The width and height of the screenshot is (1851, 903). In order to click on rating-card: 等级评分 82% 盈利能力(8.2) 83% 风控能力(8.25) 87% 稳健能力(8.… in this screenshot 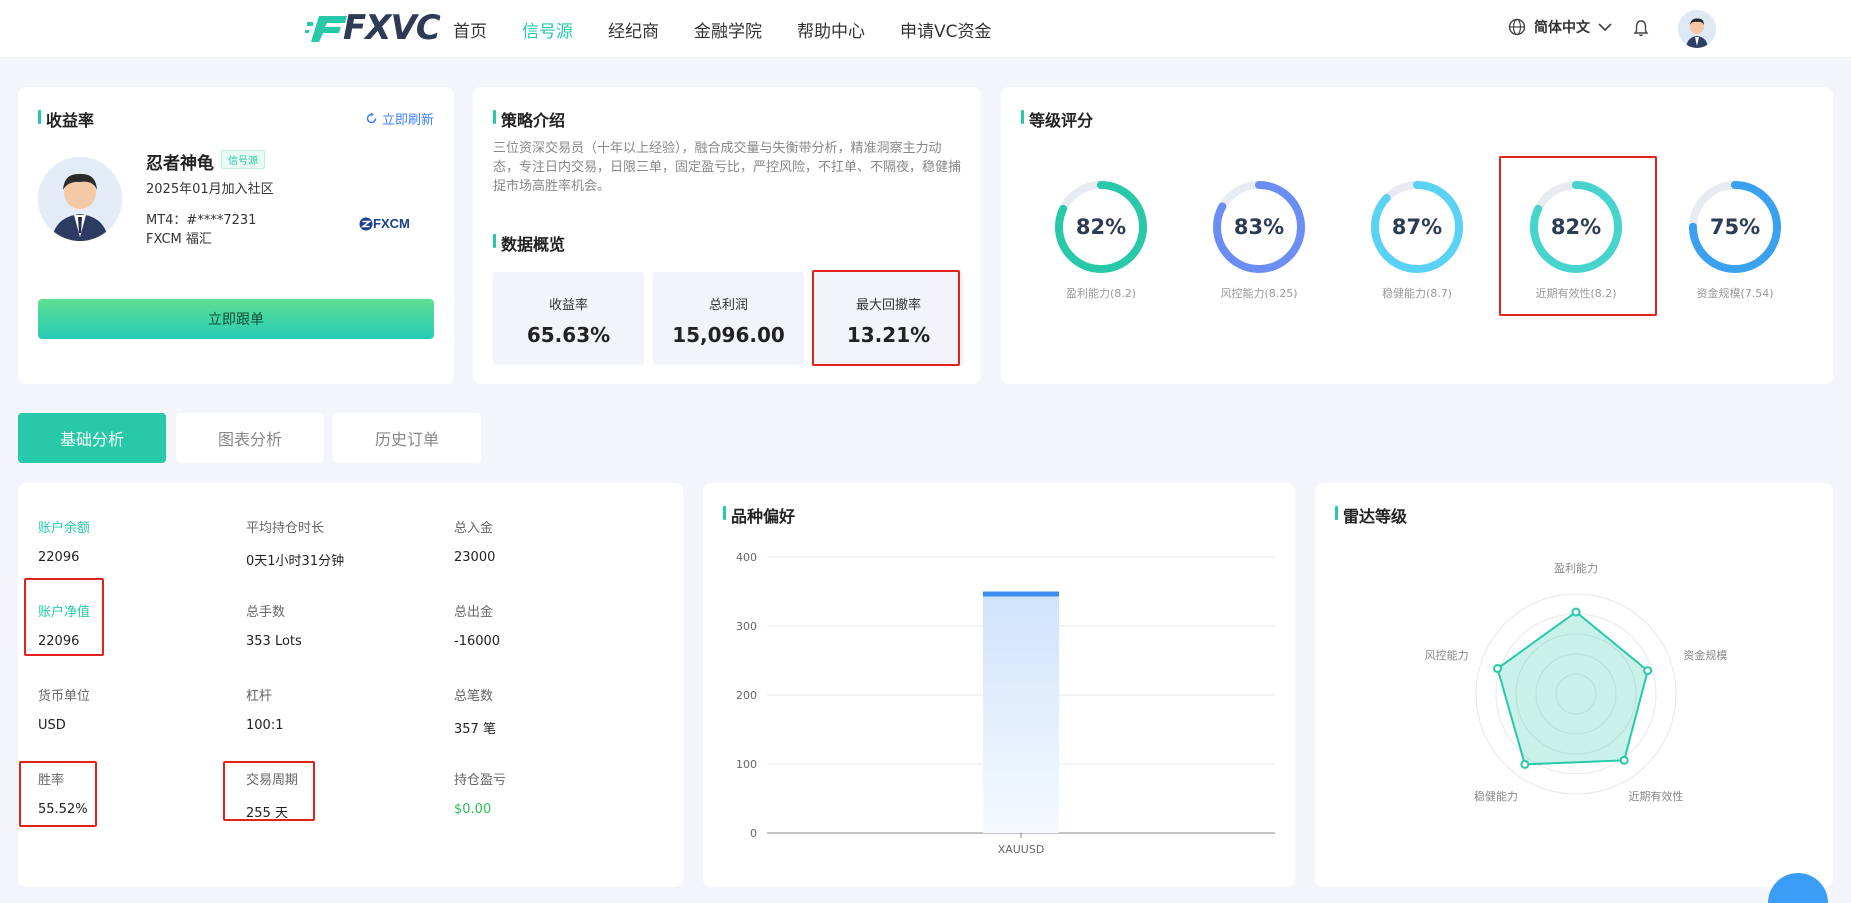, I will do `click(1417, 235)`.